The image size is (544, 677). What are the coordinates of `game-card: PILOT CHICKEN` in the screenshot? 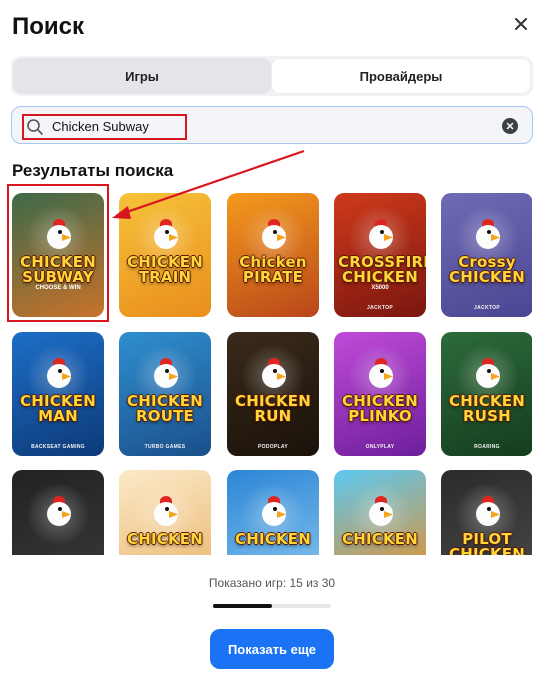 It's located at (486, 512).